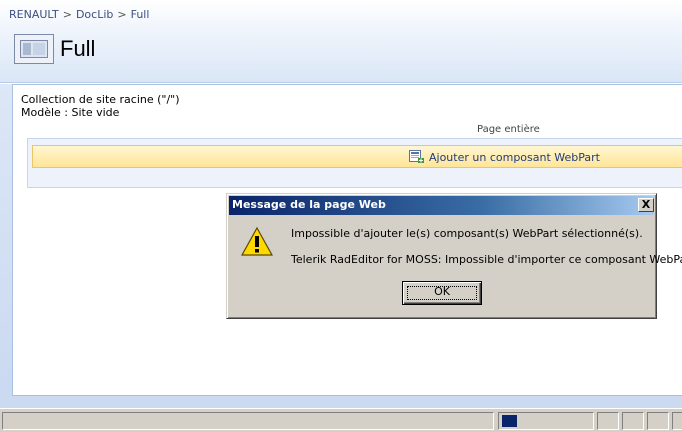  I want to click on breadcrumb: RENAULT > DocLib > Full, so click(79, 14).